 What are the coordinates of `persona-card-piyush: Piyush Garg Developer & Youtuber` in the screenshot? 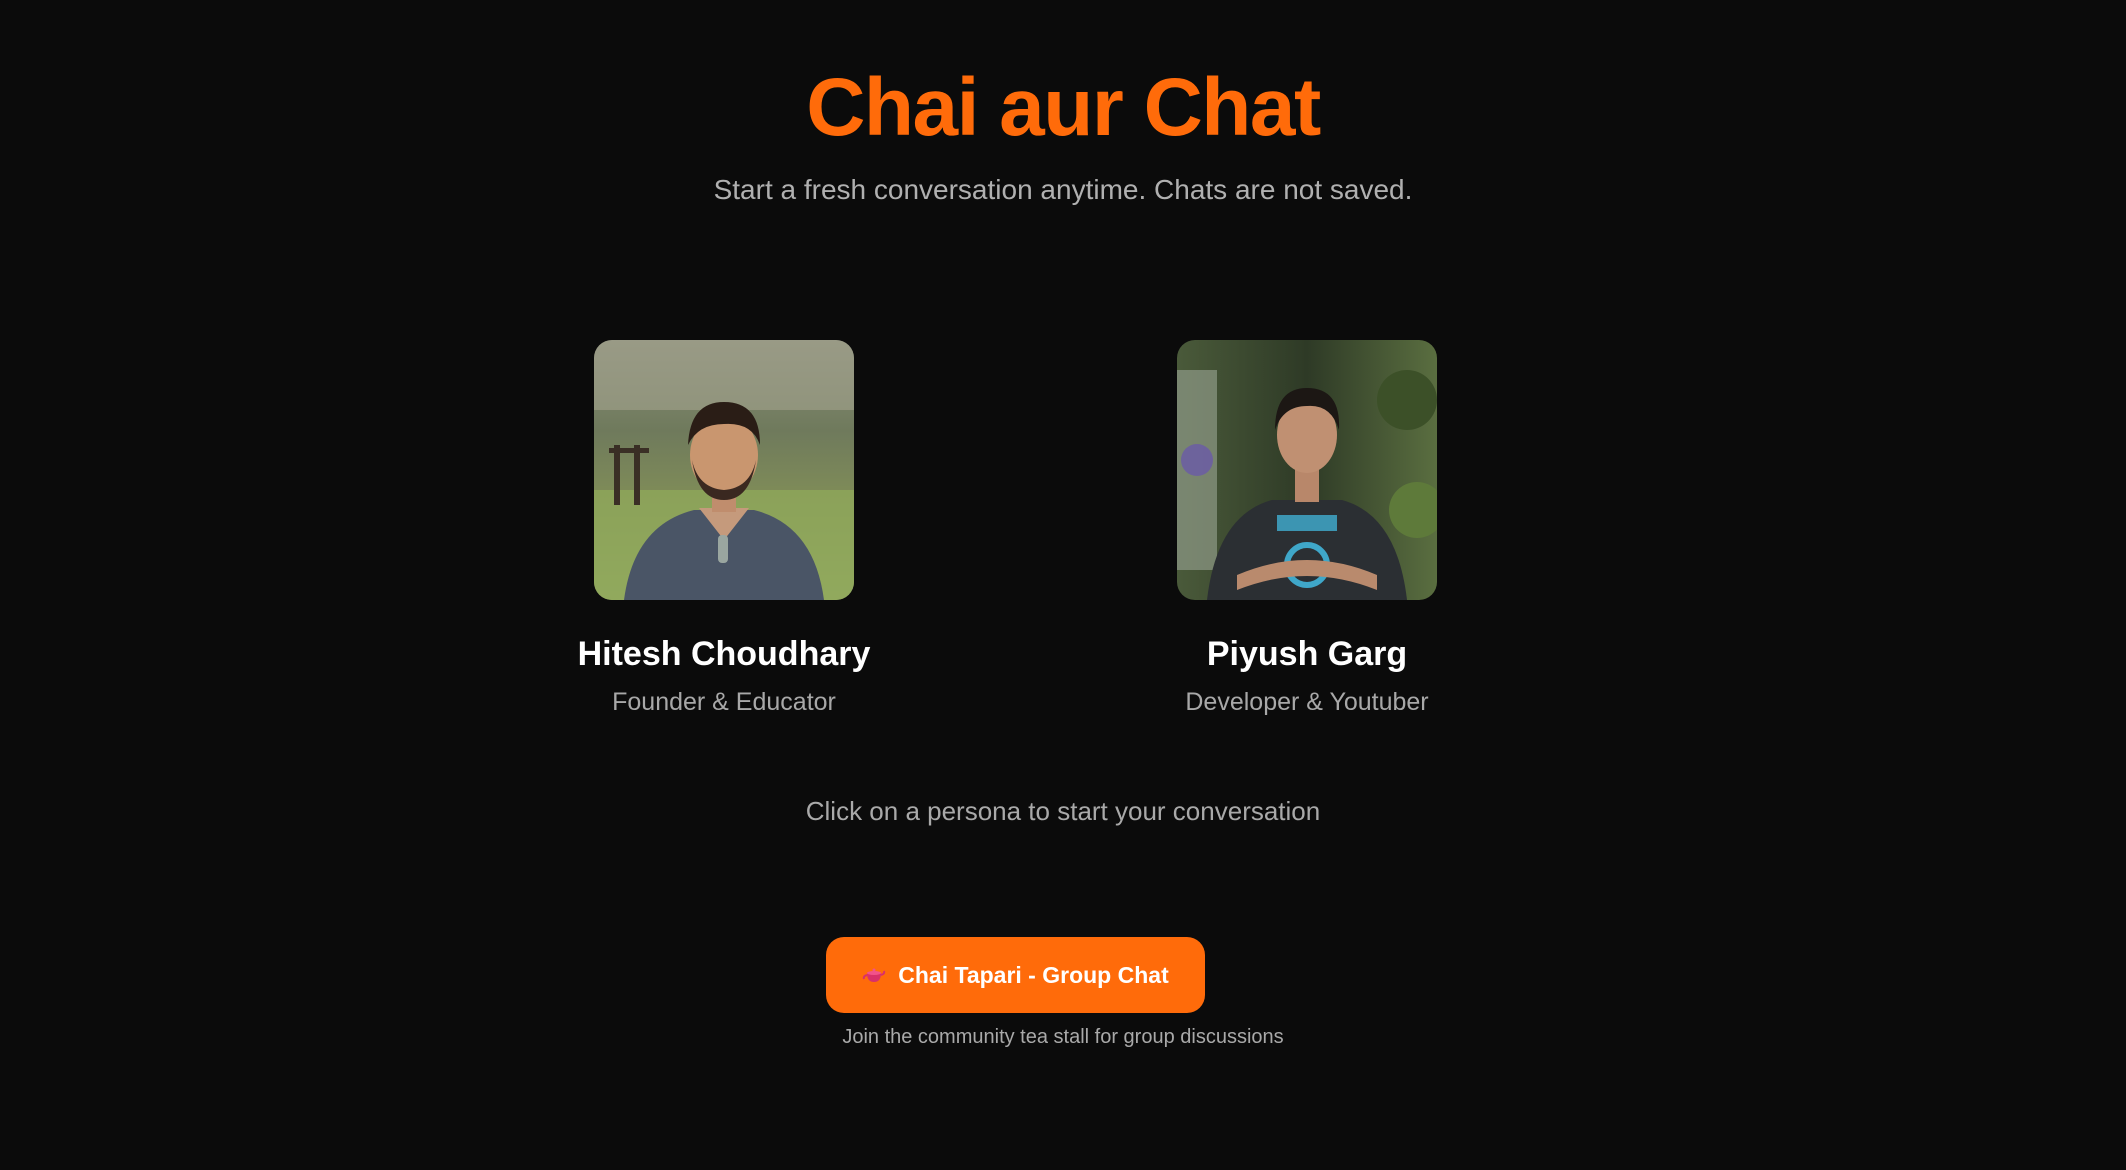 It's located at (1307, 530).